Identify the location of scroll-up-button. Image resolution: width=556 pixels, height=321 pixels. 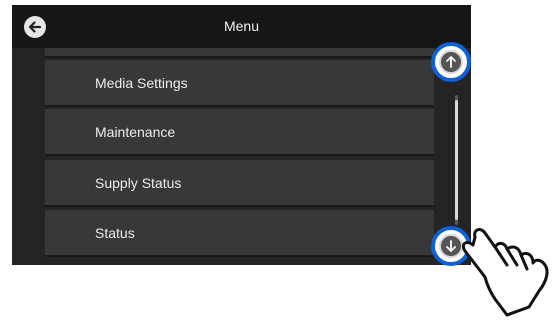
(451, 62).